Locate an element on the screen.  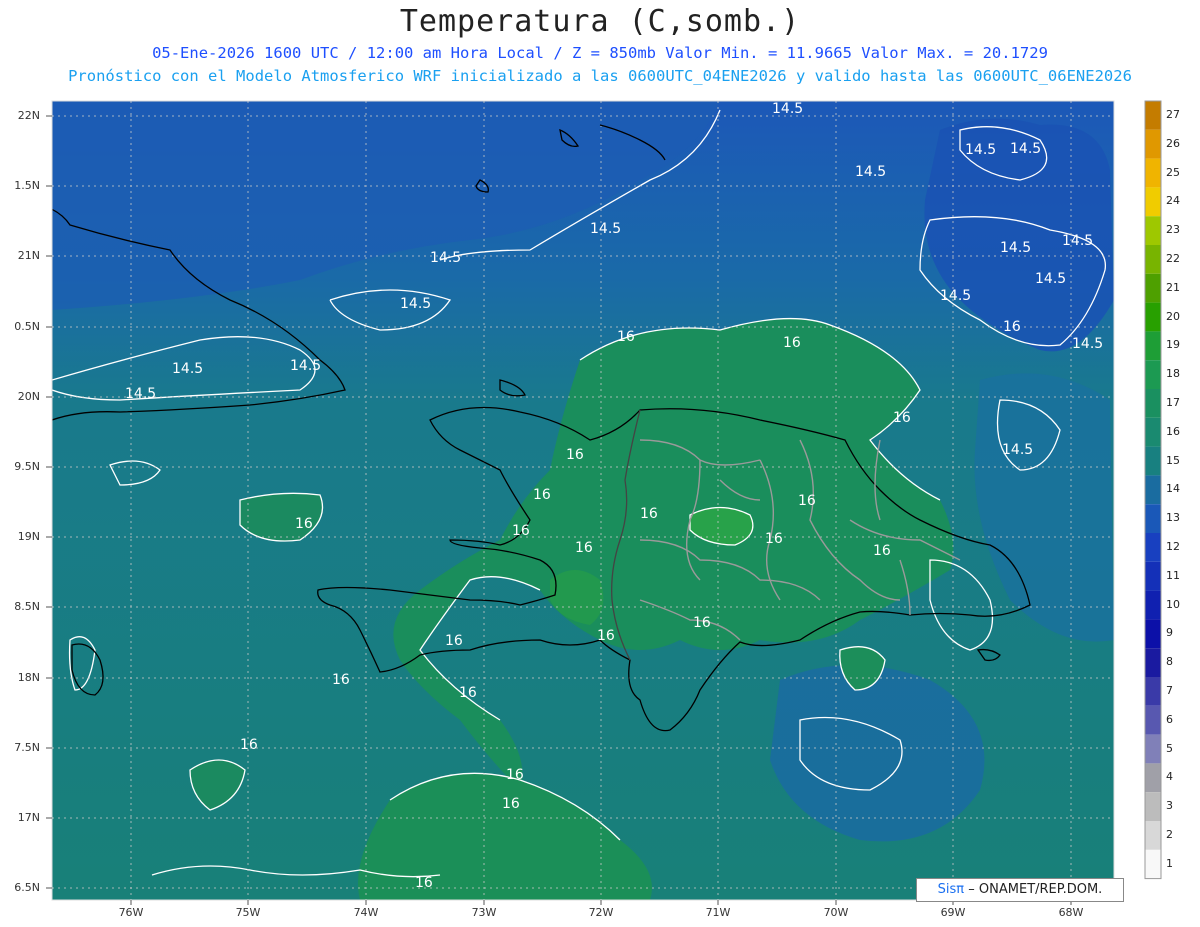
color-bar-label: 25 is located at coordinates (1173, 172).